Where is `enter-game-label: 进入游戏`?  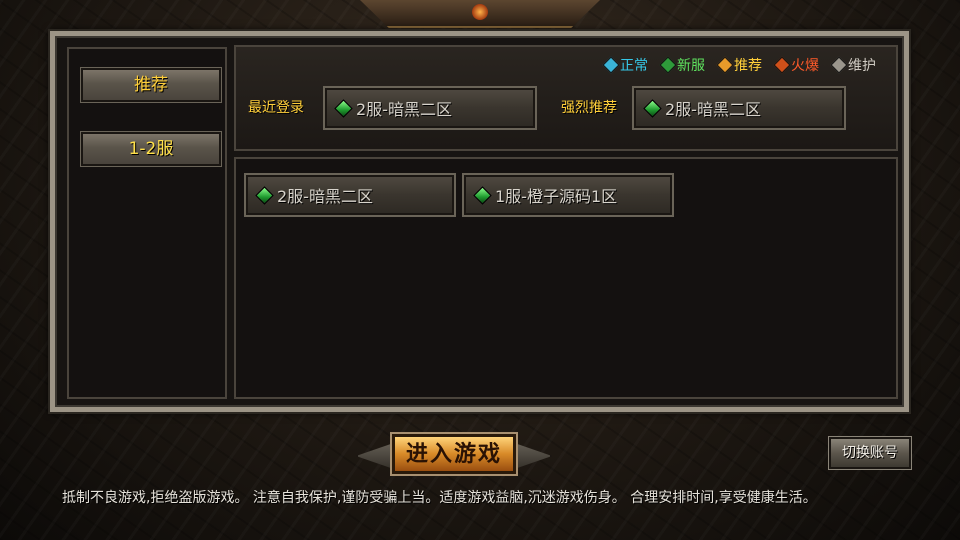 enter-game-label: 进入游戏 is located at coordinates (454, 454).